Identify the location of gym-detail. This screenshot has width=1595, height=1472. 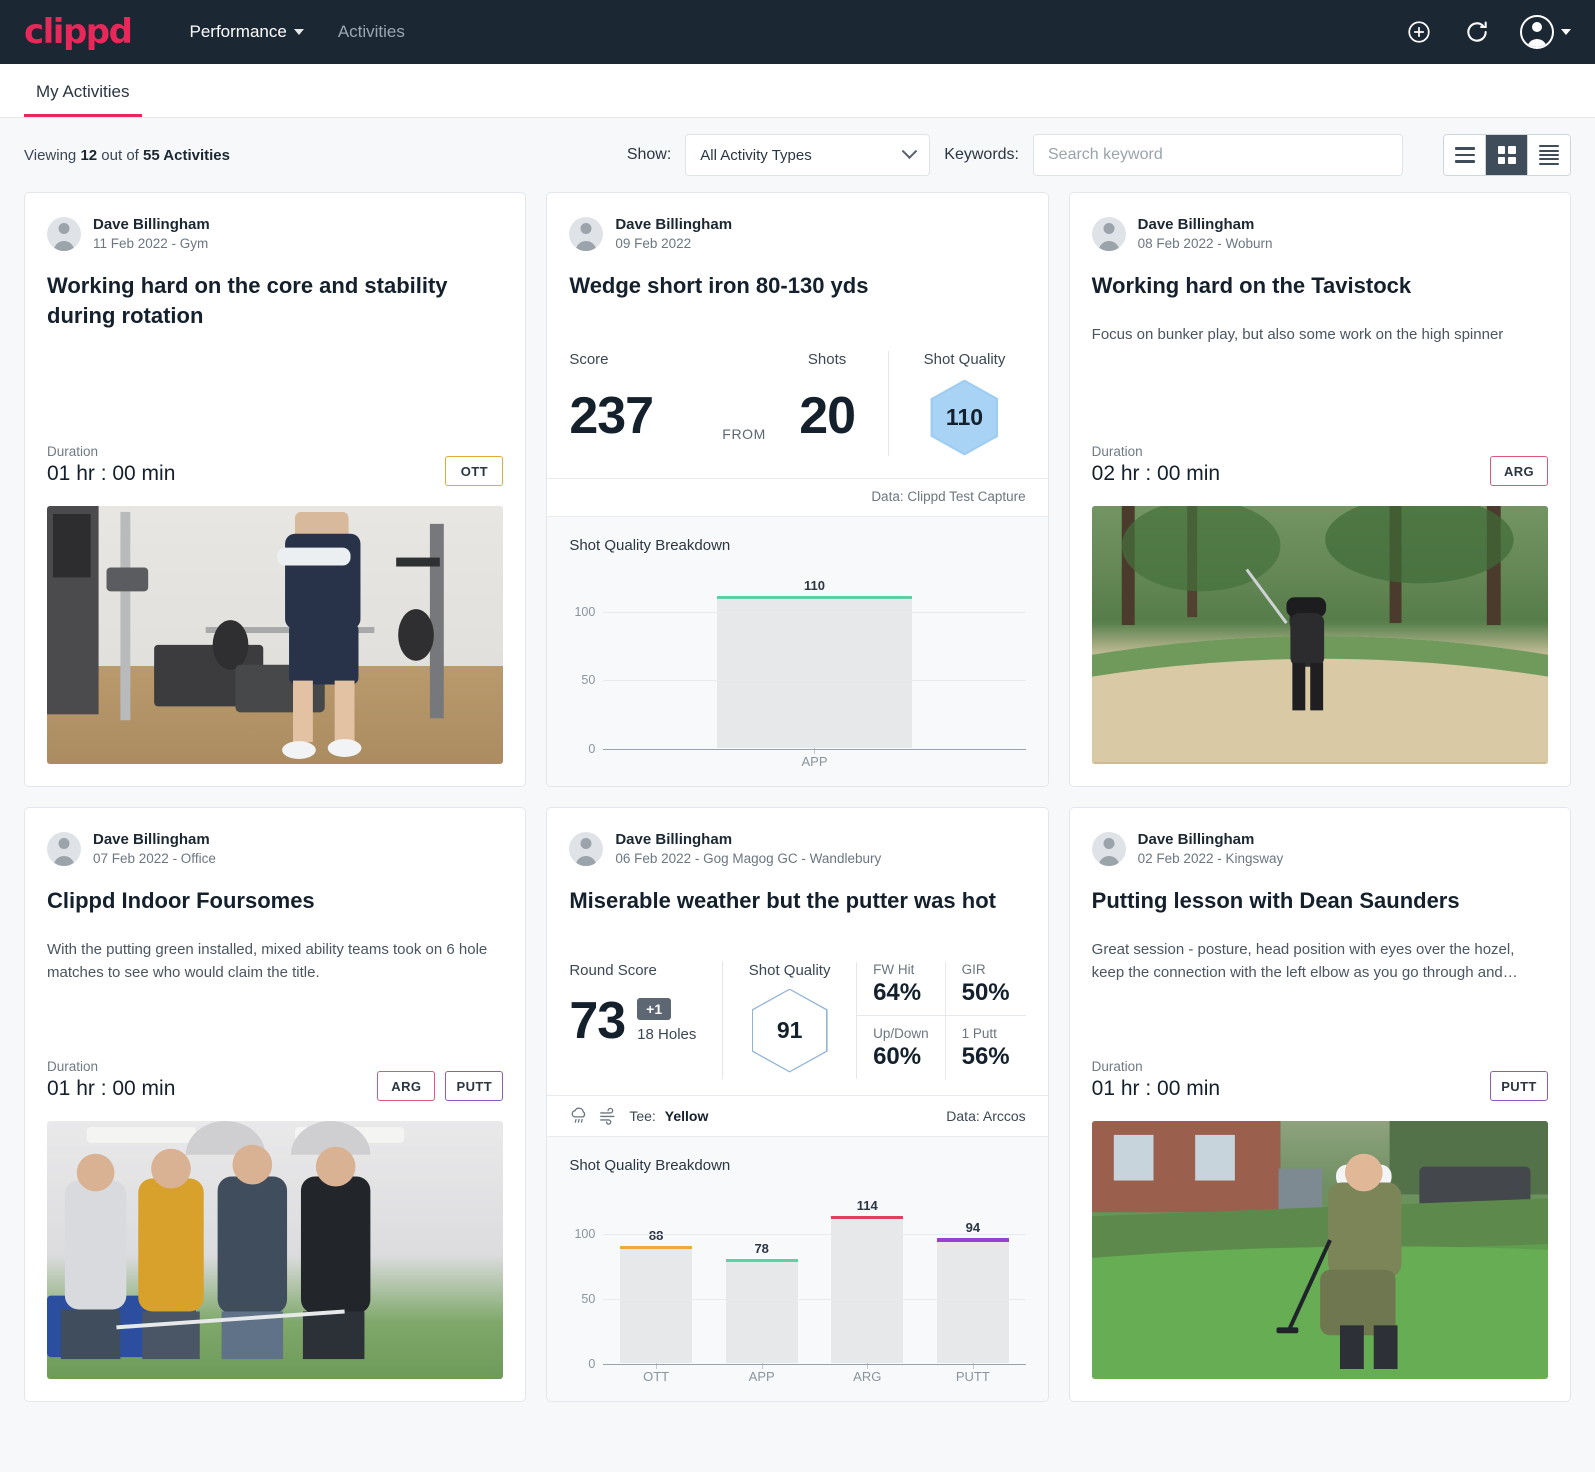
(245, 632).